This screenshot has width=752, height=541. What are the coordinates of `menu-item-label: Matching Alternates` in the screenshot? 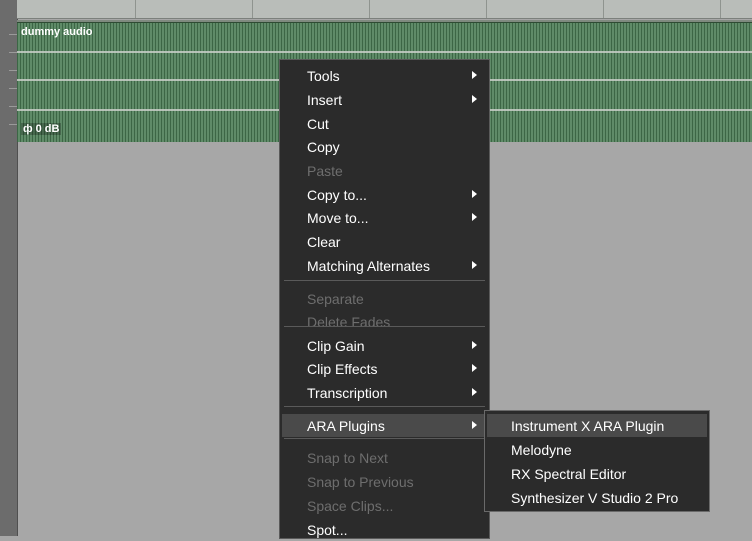 It's located at (368, 265).